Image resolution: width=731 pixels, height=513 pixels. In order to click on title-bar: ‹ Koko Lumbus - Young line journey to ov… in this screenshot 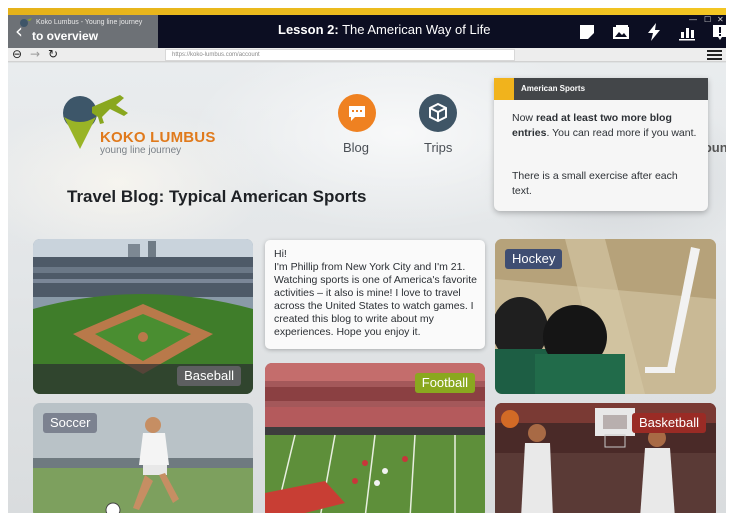, I will do `click(367, 31)`.